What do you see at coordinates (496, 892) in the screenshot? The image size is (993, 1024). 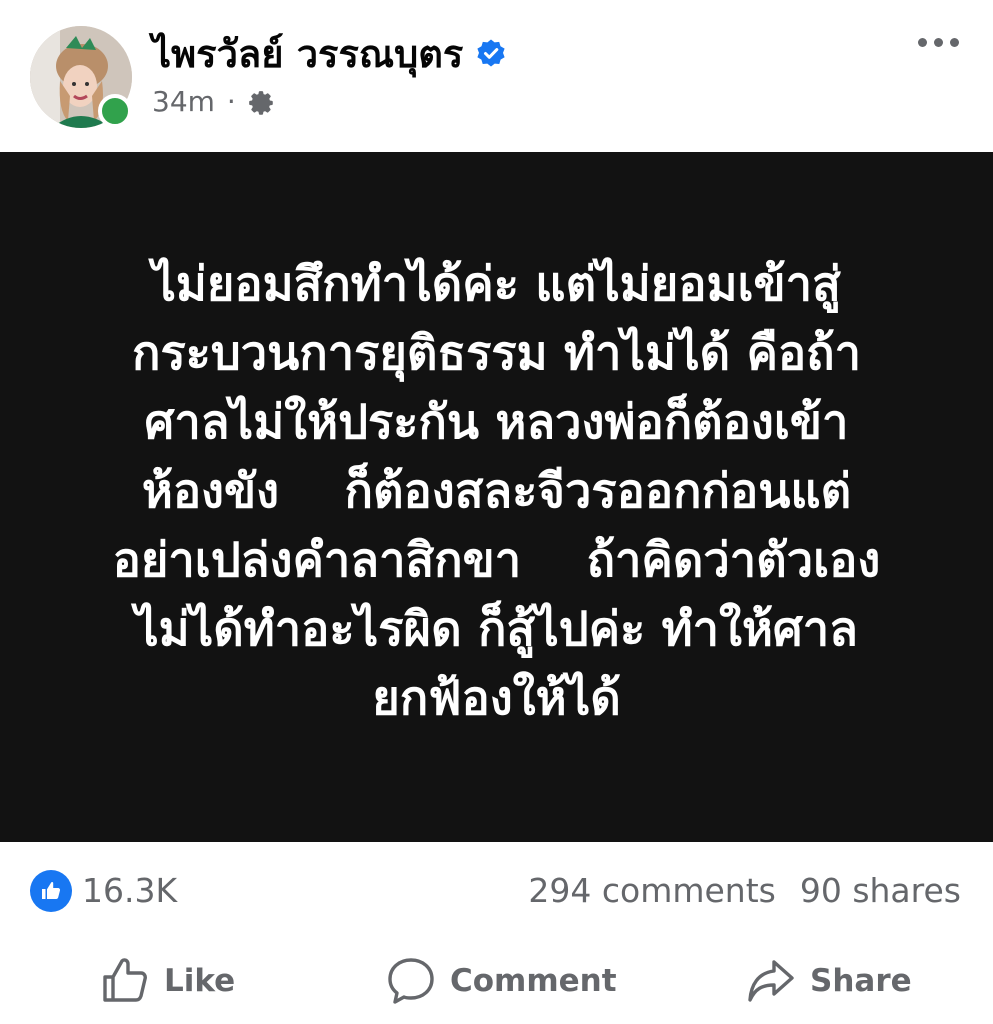 I see `post-stats: 16.3K 294 comments 90 shares` at bounding box center [496, 892].